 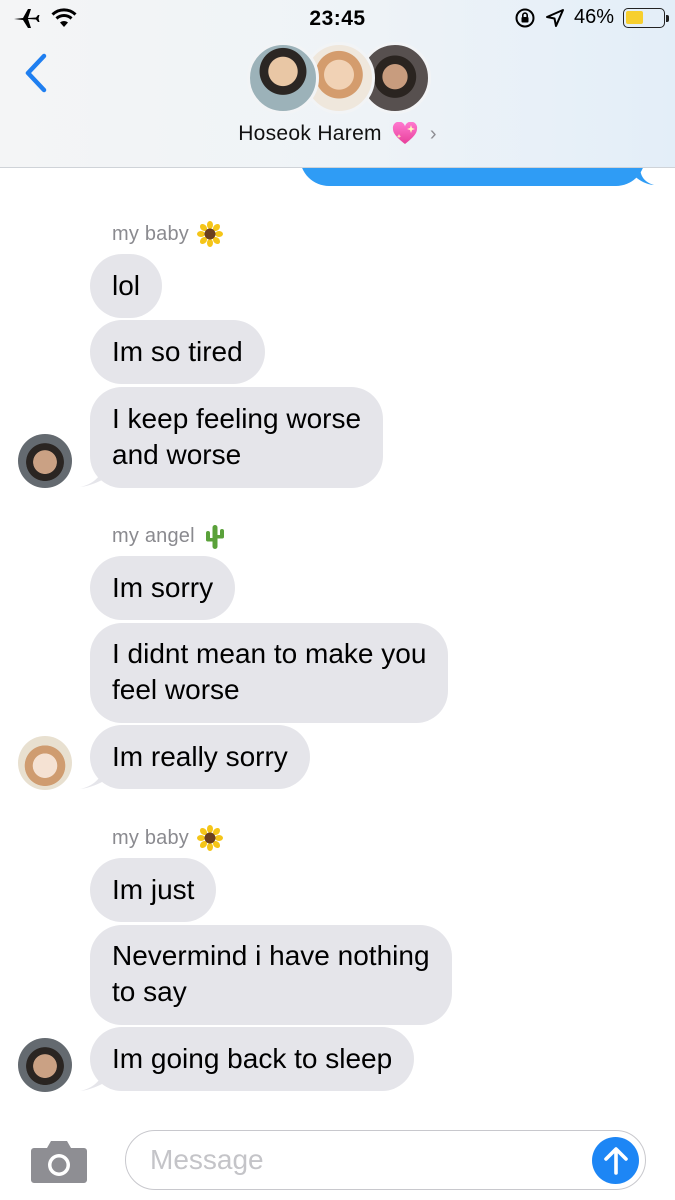 What do you see at coordinates (646, 17) in the screenshot?
I see `battery-icon` at bounding box center [646, 17].